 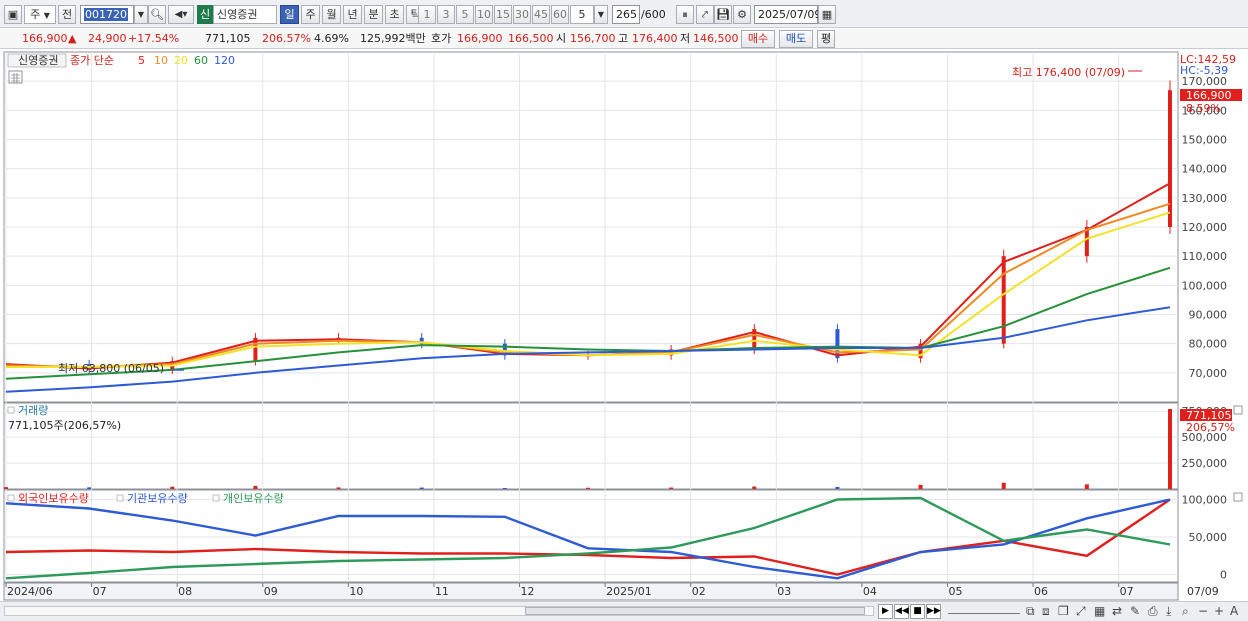 What do you see at coordinates (465, 14) in the screenshot?
I see `interval-button: 5` at bounding box center [465, 14].